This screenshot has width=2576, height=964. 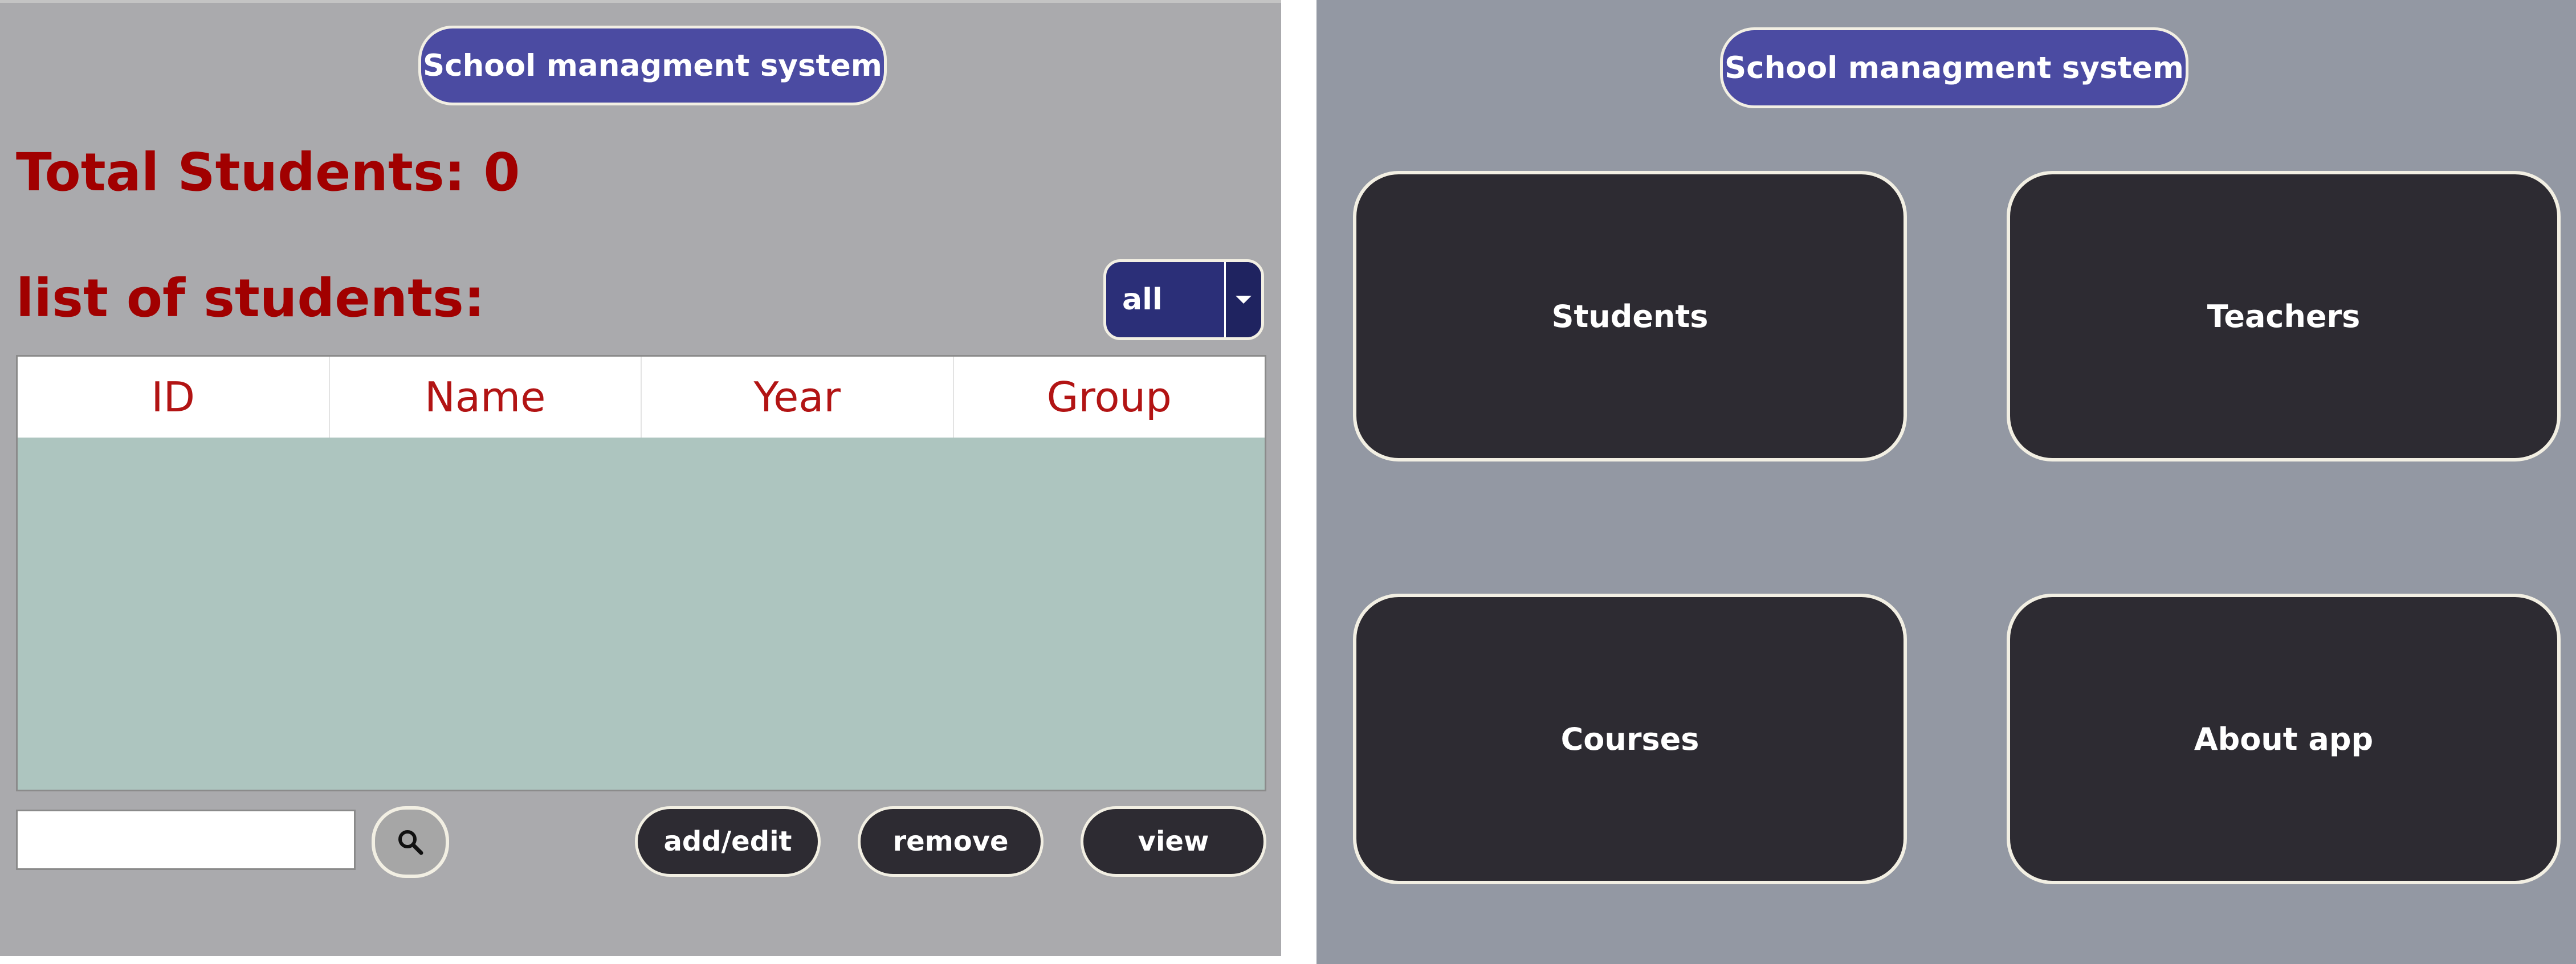 What do you see at coordinates (1242, 299) in the screenshot?
I see `chevron-down-icon` at bounding box center [1242, 299].